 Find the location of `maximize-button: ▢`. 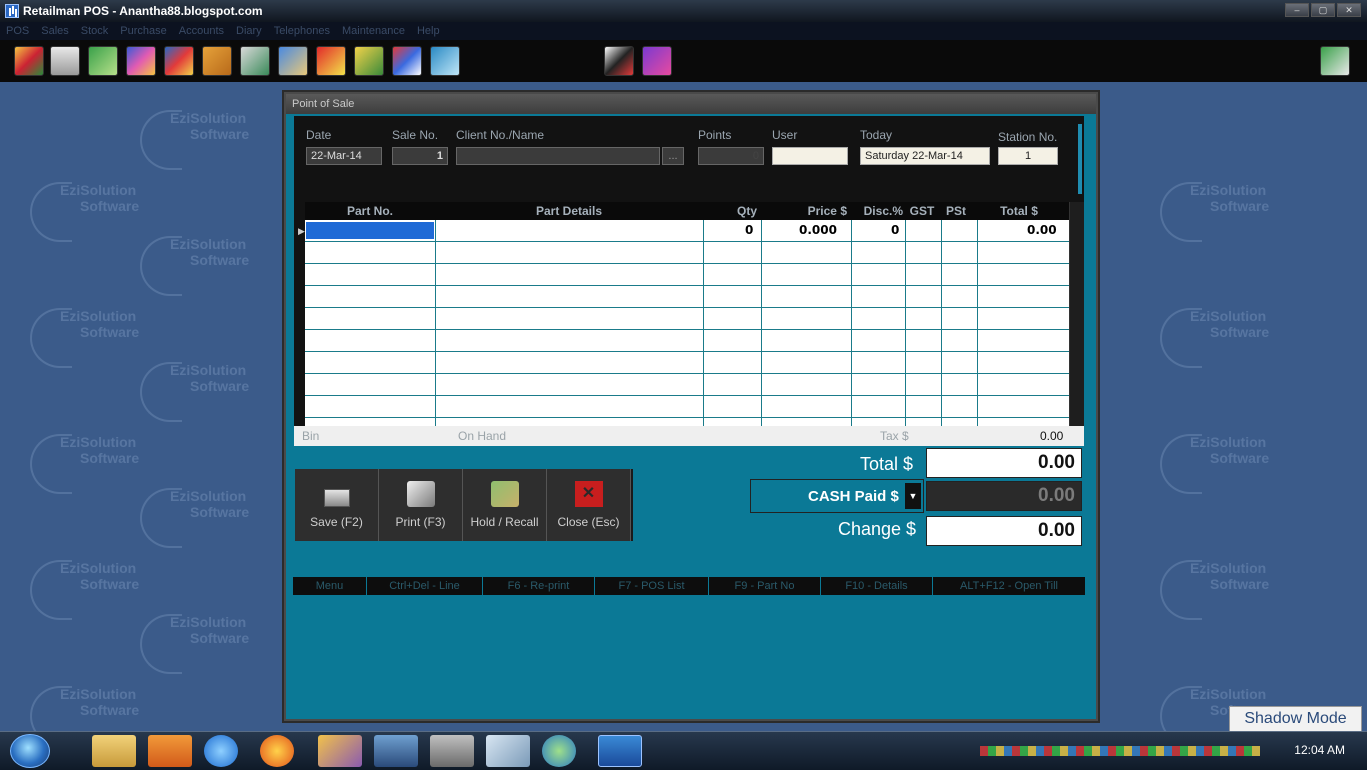

maximize-button: ▢ is located at coordinates (1323, 10).